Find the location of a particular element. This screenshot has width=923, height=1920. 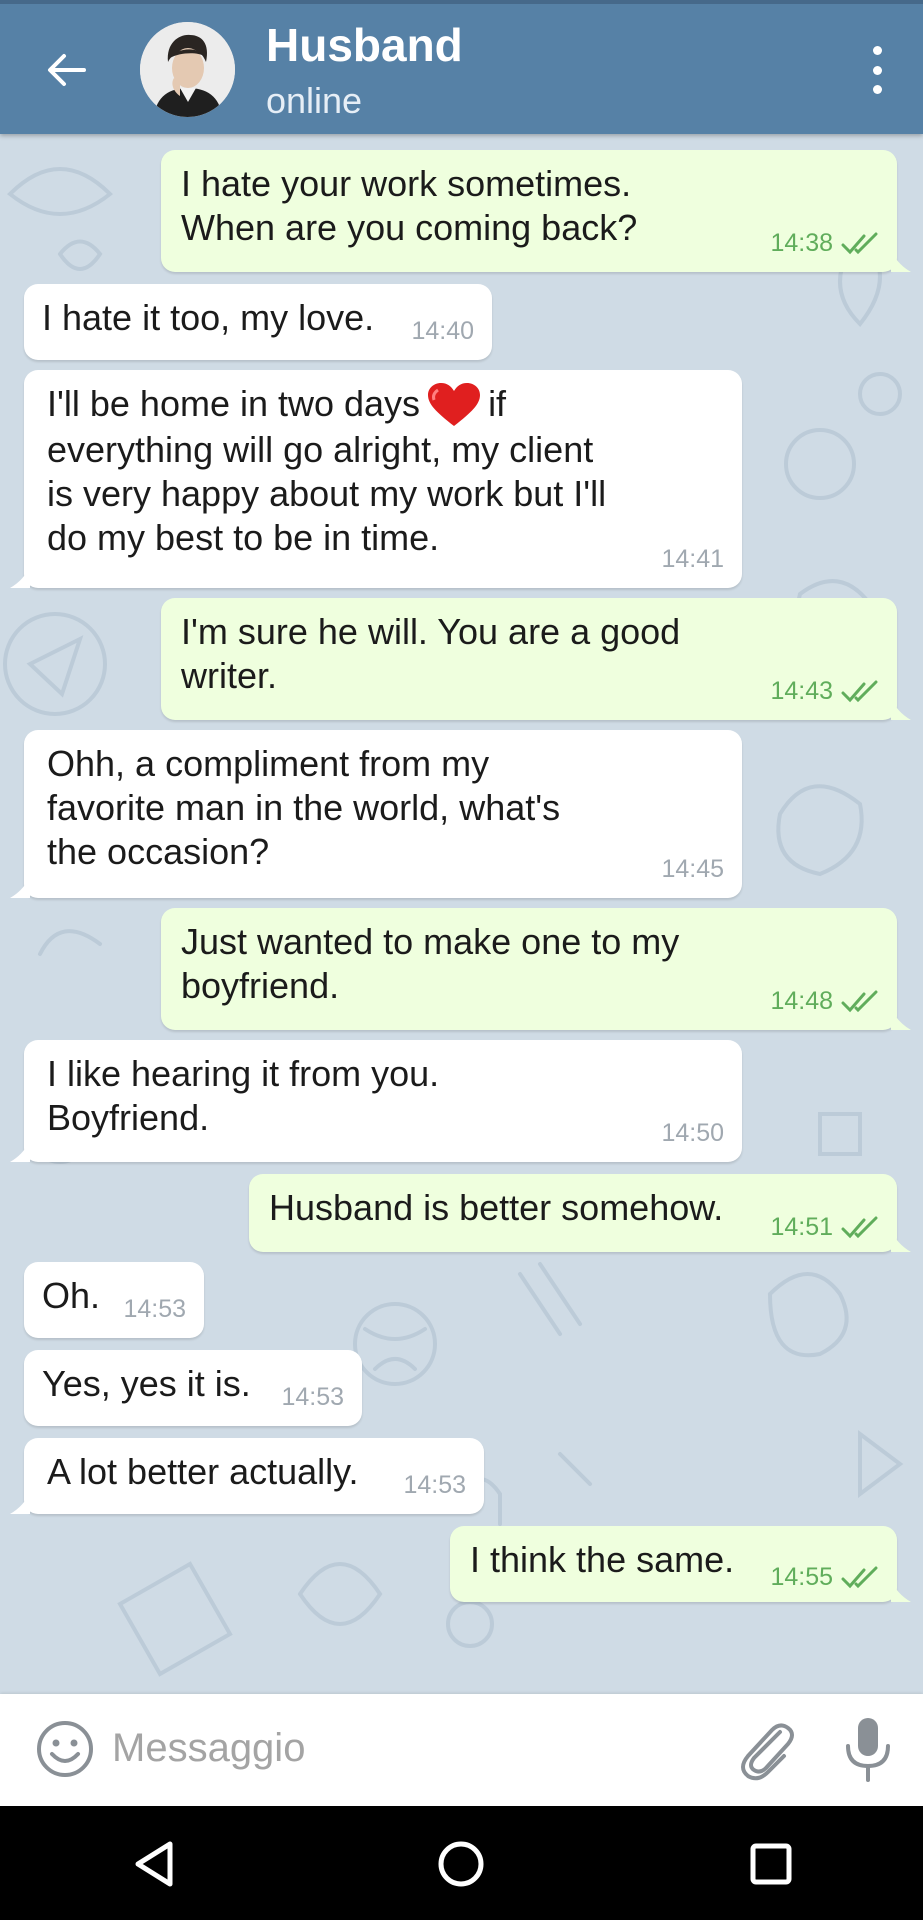

message-time: 14:38 is located at coordinates (801, 243).